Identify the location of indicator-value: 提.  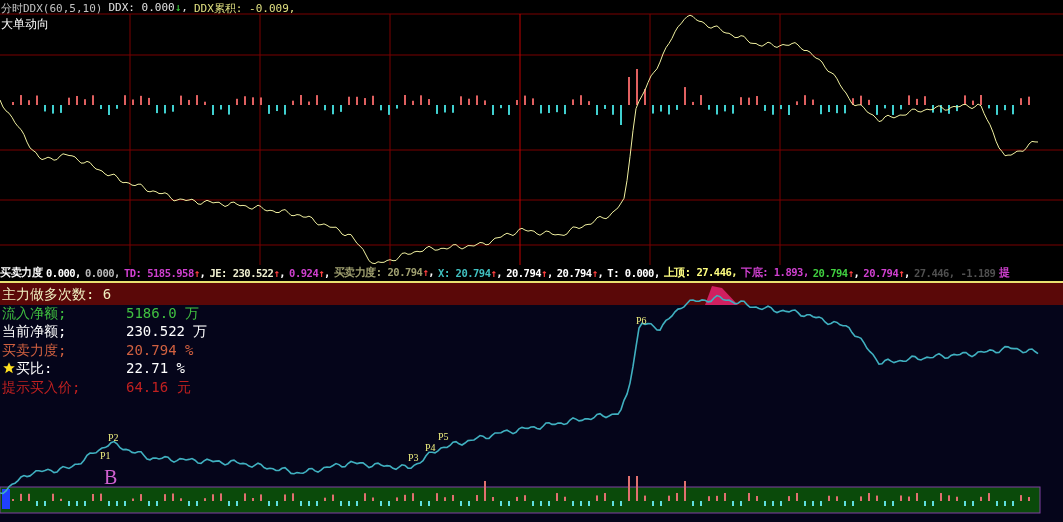
(1004, 273).